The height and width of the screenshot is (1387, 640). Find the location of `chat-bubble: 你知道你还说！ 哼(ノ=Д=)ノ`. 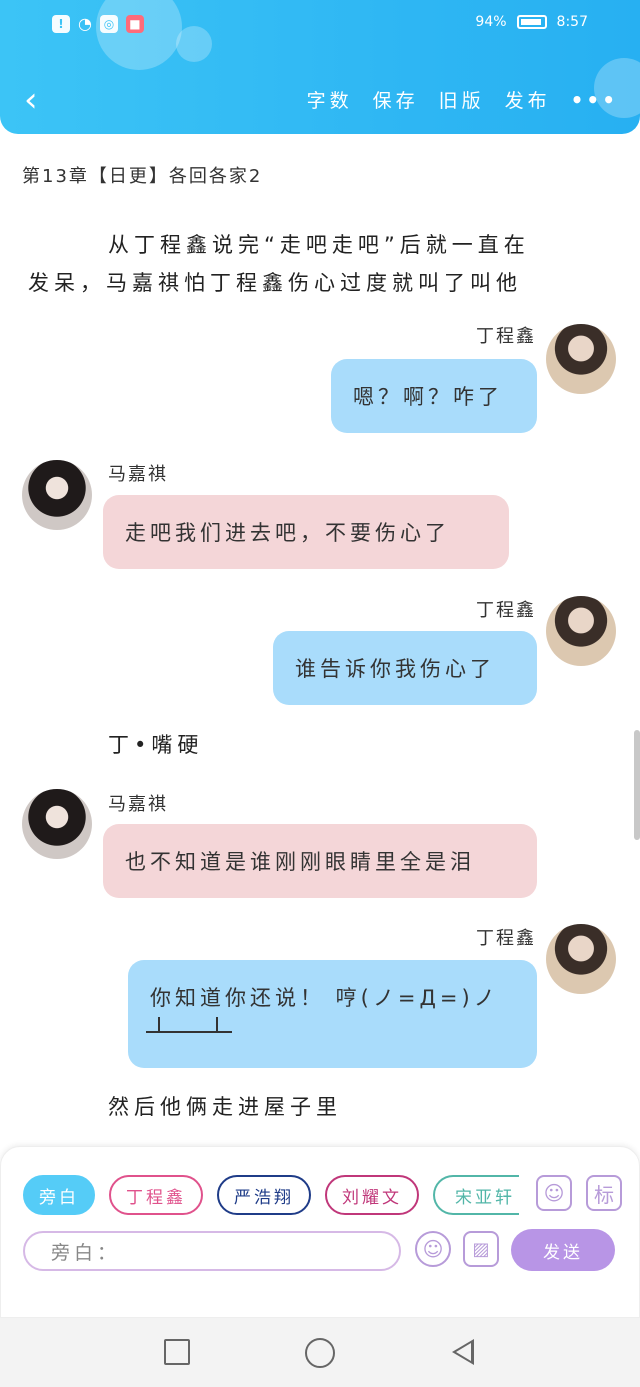

chat-bubble: 你知道你还说！ 哼(ノ=Д=)ノ is located at coordinates (332, 1014).